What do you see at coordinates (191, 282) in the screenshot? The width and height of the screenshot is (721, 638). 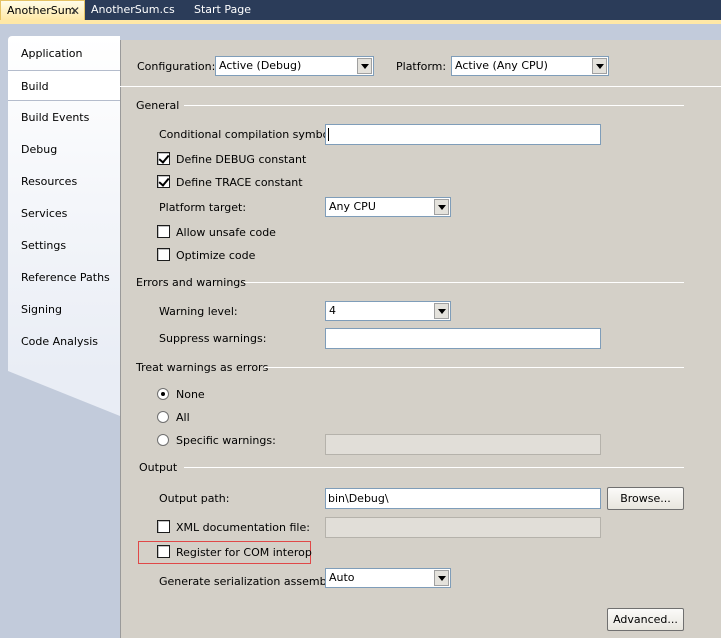 I see `errors-section-header: Errors and warnings` at bounding box center [191, 282].